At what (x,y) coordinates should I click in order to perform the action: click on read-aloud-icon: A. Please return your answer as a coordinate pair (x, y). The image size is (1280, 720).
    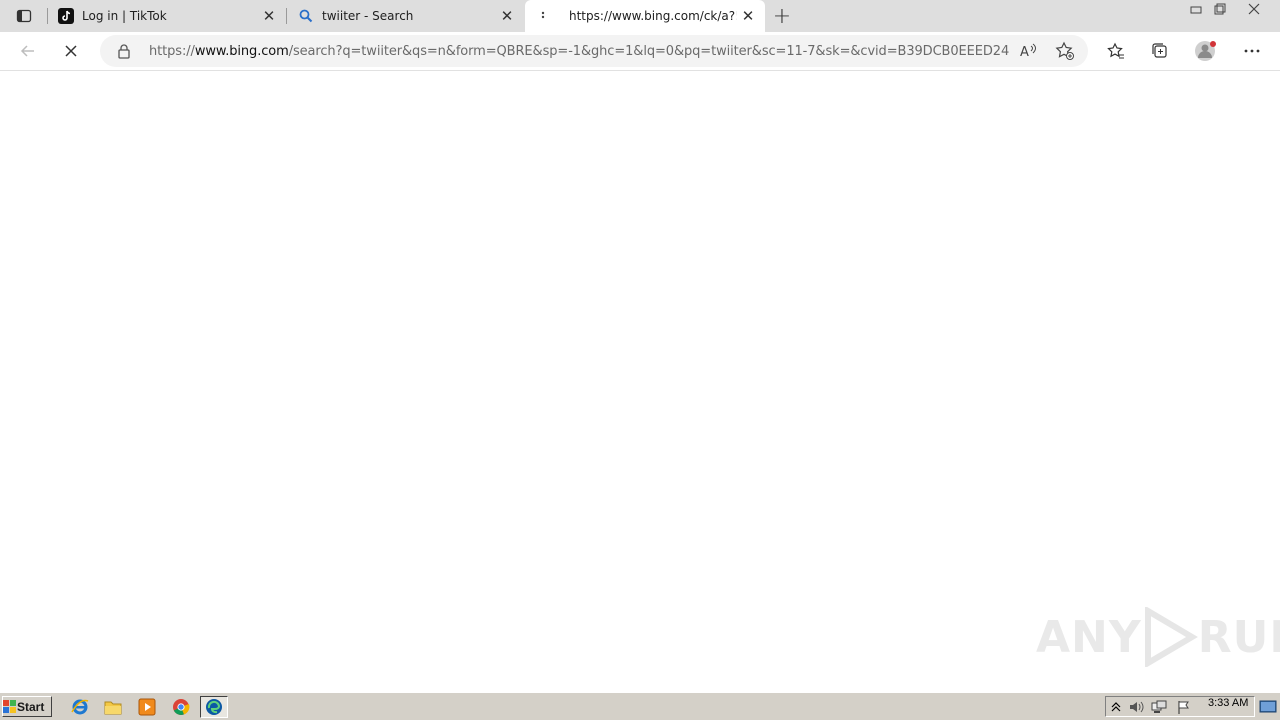
    Looking at the image, I should click on (1028, 51).